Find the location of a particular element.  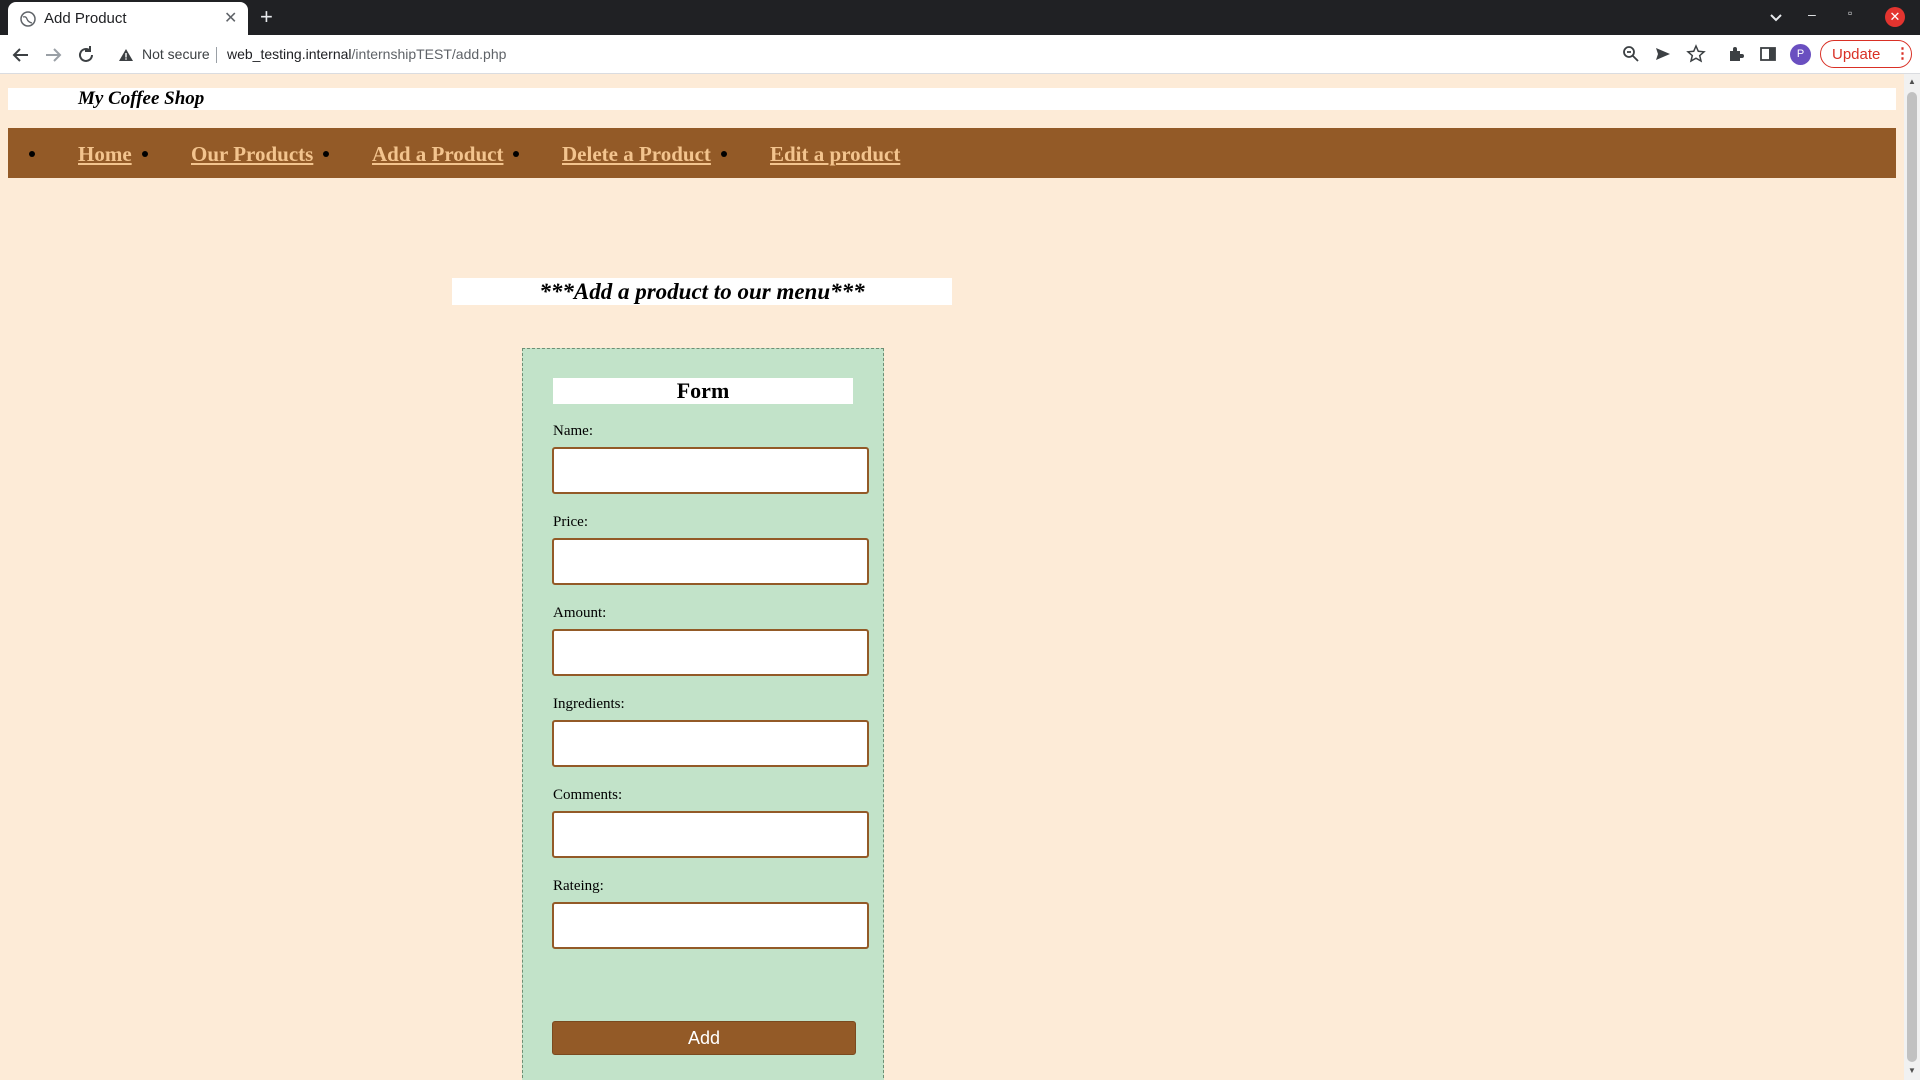

page-heading: ***Add a product to our menu*** is located at coordinates (702, 291).